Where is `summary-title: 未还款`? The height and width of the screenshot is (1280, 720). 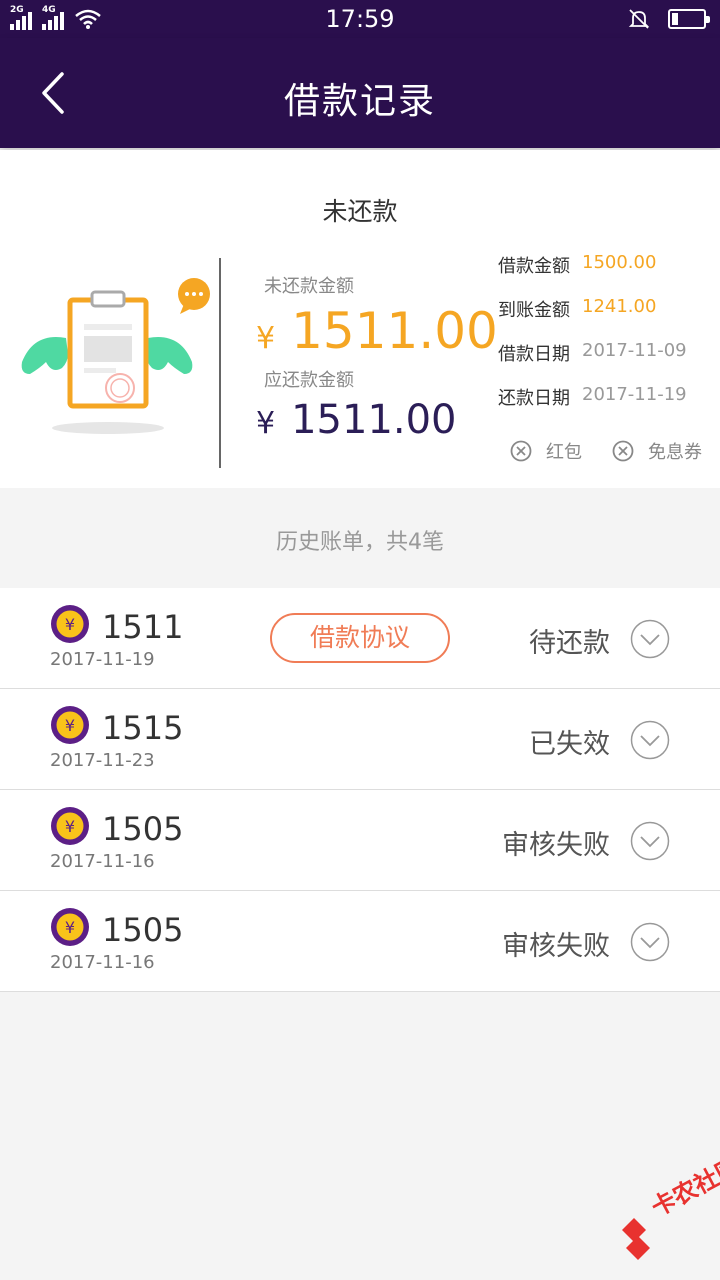
summary-title: 未还款 is located at coordinates (360, 211).